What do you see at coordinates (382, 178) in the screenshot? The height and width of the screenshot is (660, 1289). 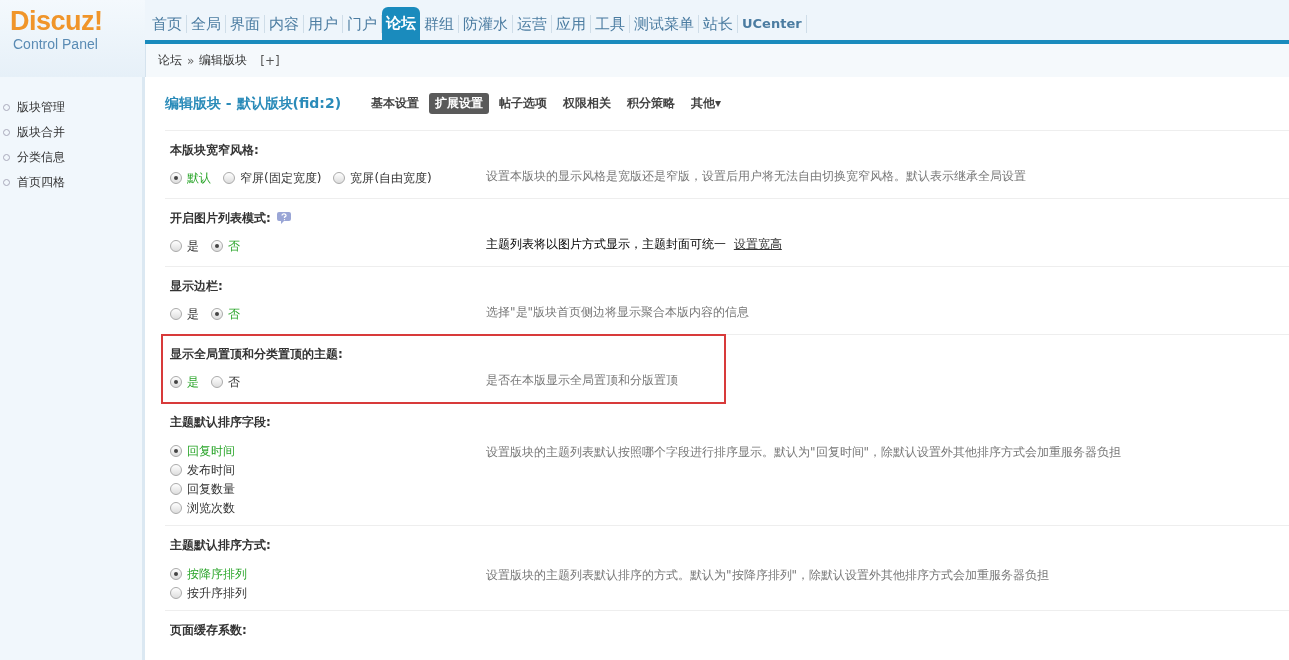 I see `radio-option: 宽屏(自由宽度)` at bounding box center [382, 178].